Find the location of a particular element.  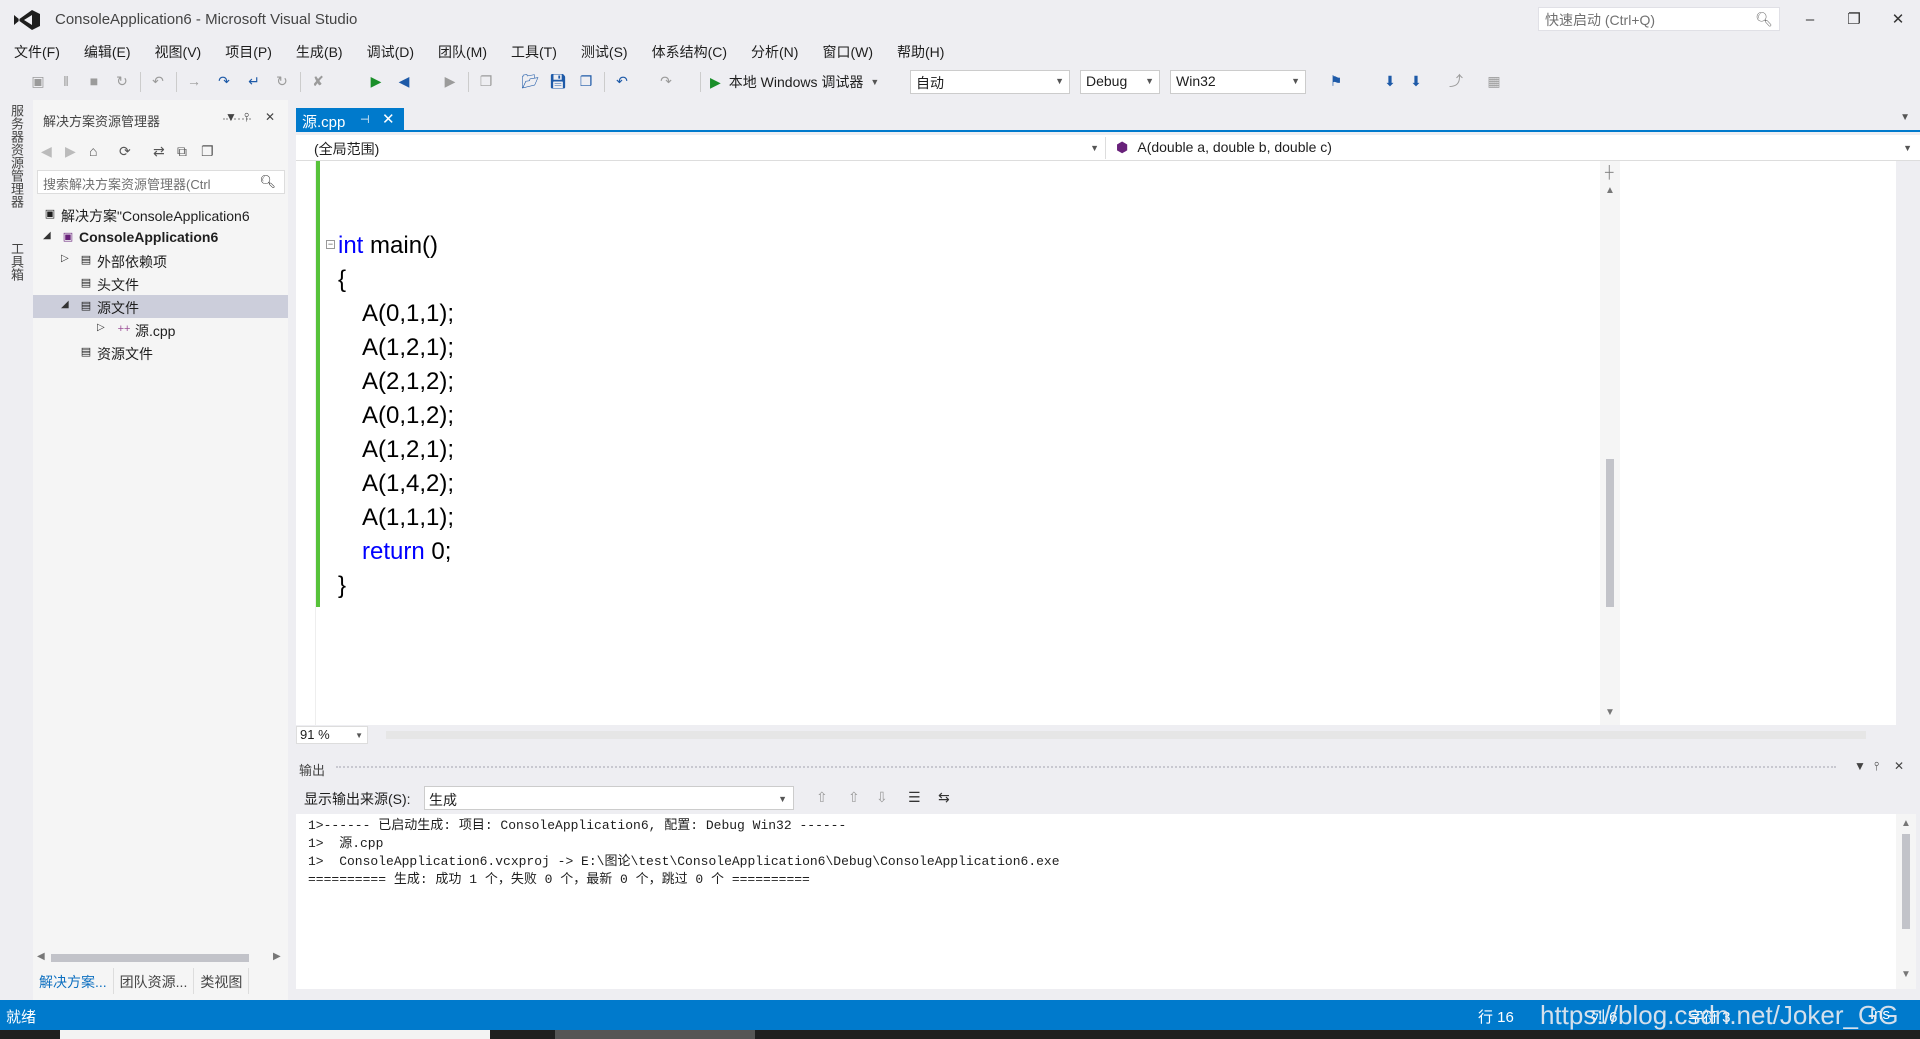

find-in-files-icon: ⚑ is located at coordinates (1336, 81).